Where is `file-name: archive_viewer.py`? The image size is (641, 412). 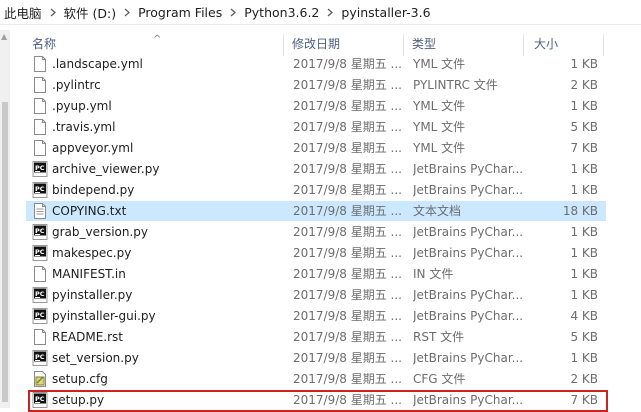 file-name: archive_viewer.py is located at coordinates (106, 169).